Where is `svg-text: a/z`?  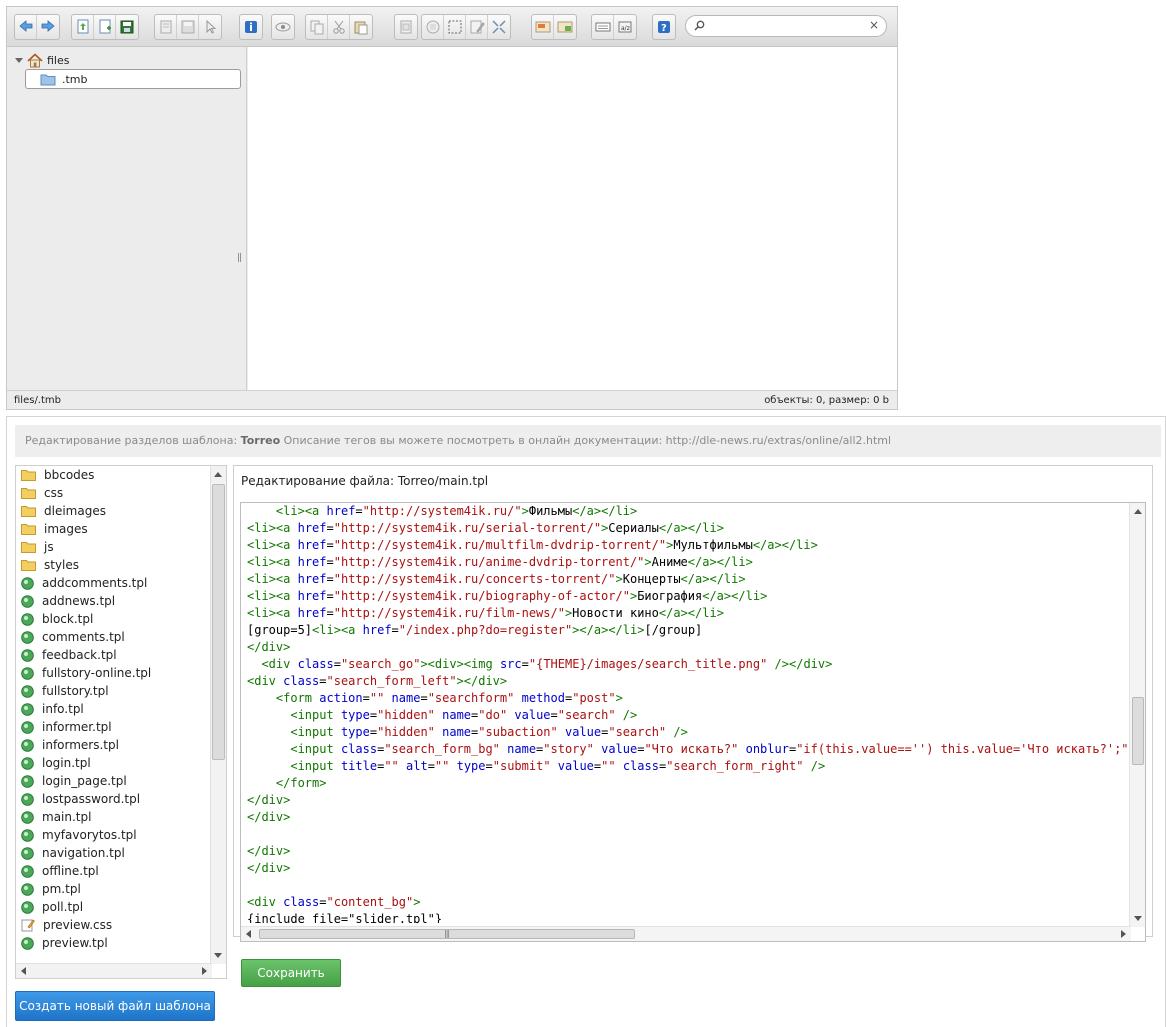 svg-text: a/z is located at coordinates (625, 28).